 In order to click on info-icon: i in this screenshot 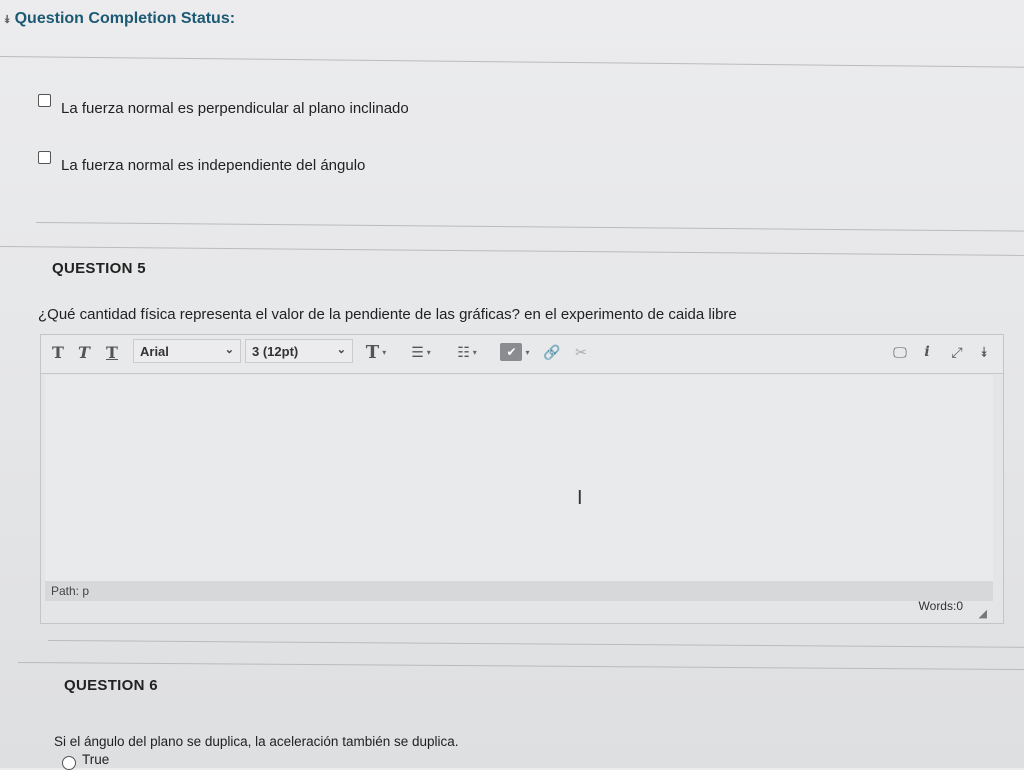, I will do `click(927, 352)`.